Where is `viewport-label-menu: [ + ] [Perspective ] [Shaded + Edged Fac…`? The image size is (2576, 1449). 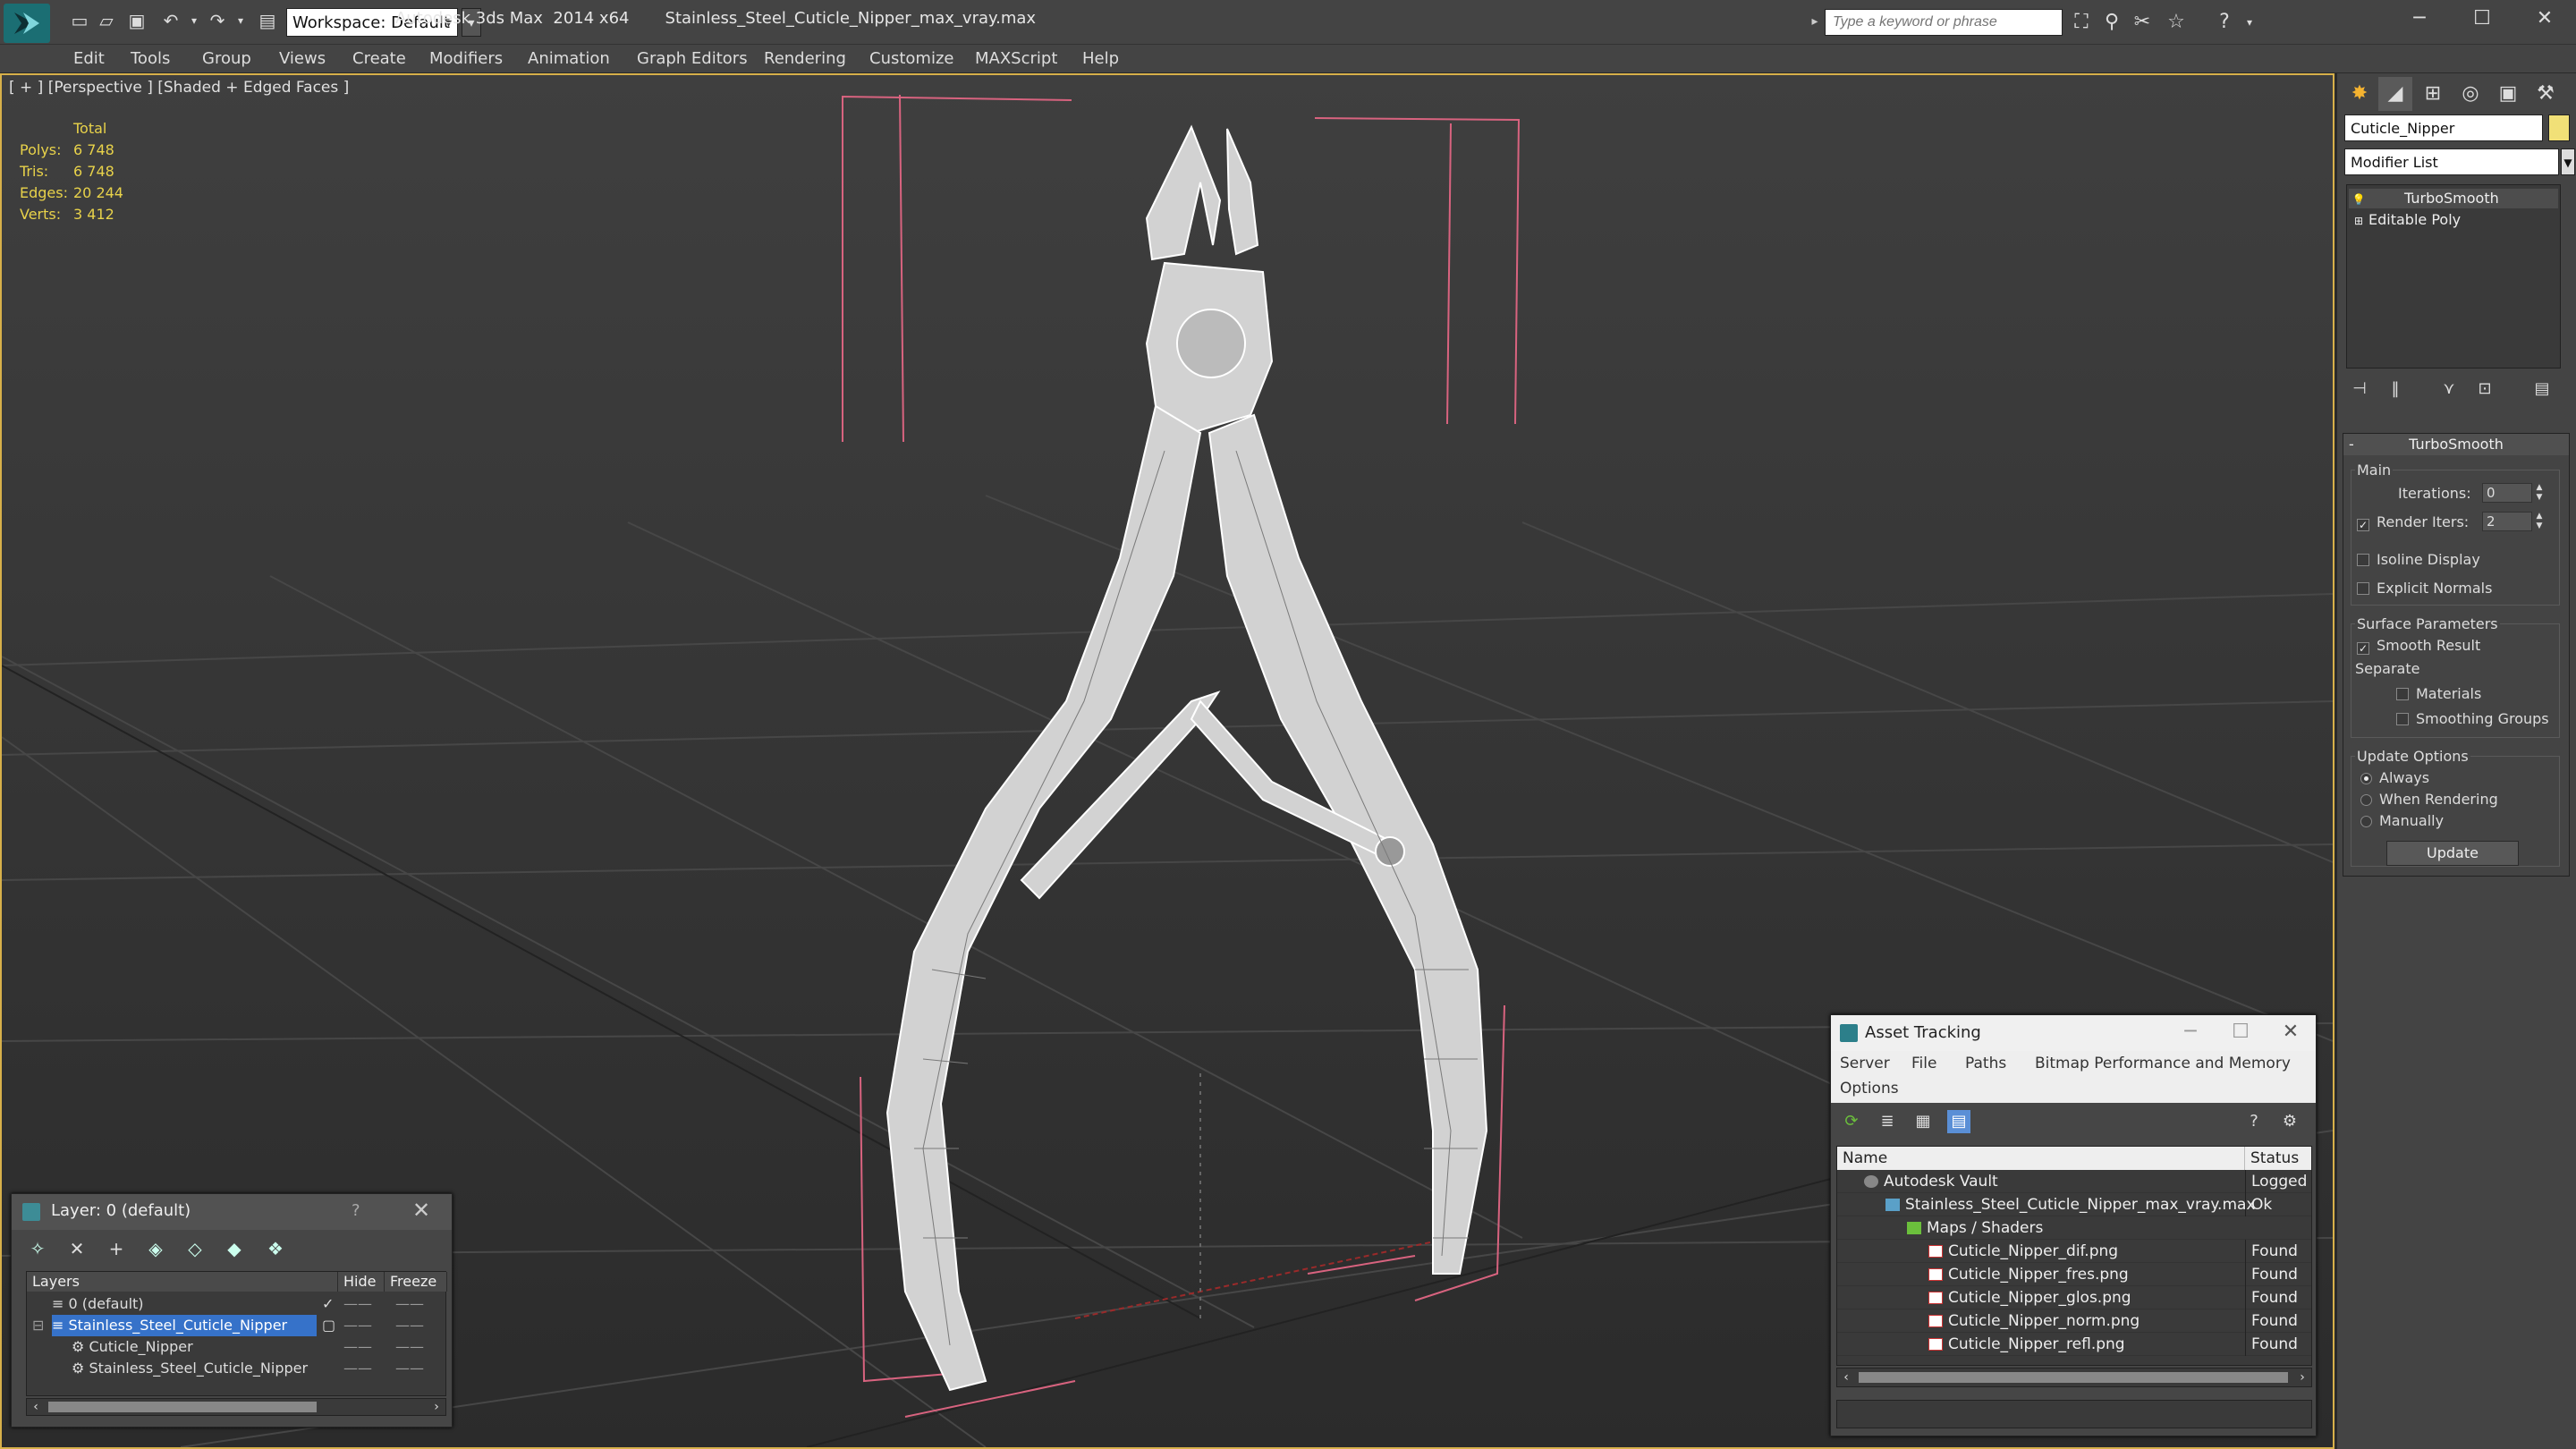
viewport-label-menu: [ + ] [Perspective ] [Shaded + Edged Fac… is located at coordinates (179, 88).